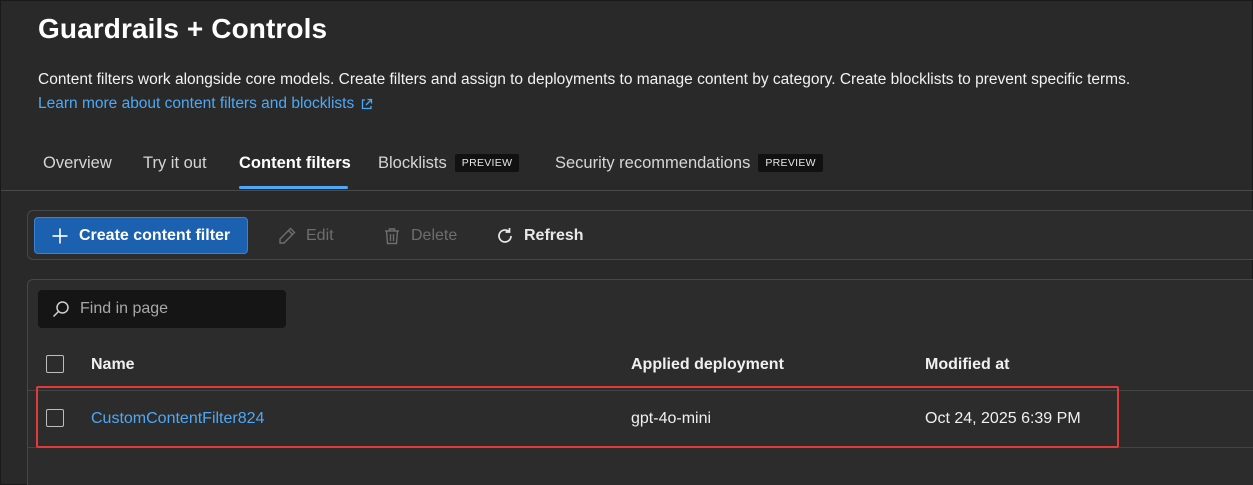 The image size is (1253, 485). I want to click on search-input, so click(175, 309).